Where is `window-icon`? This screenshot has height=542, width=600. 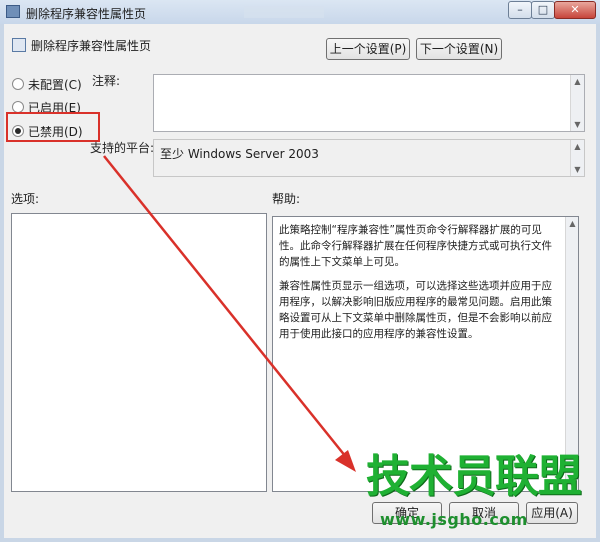 window-icon is located at coordinates (13, 11).